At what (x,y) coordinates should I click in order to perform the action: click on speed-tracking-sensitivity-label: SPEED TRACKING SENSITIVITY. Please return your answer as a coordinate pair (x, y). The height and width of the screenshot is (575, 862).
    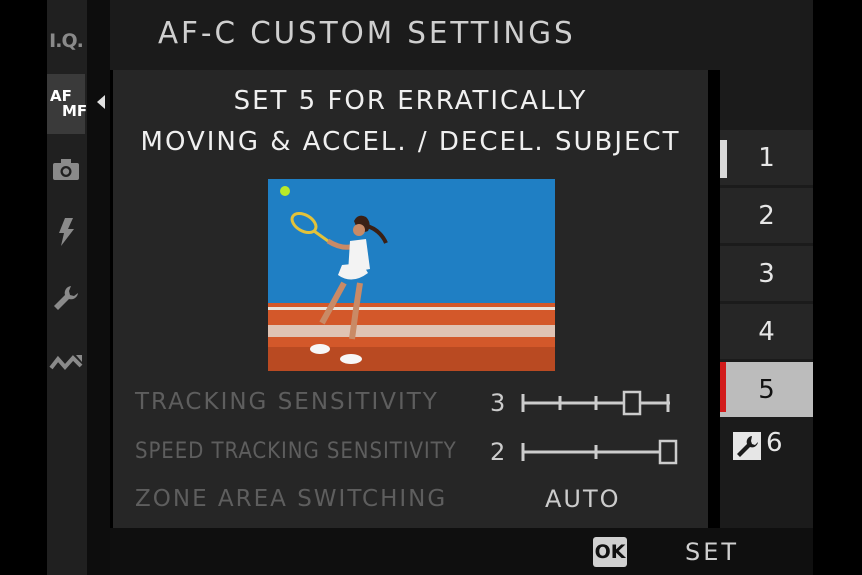
    Looking at the image, I should click on (296, 451).